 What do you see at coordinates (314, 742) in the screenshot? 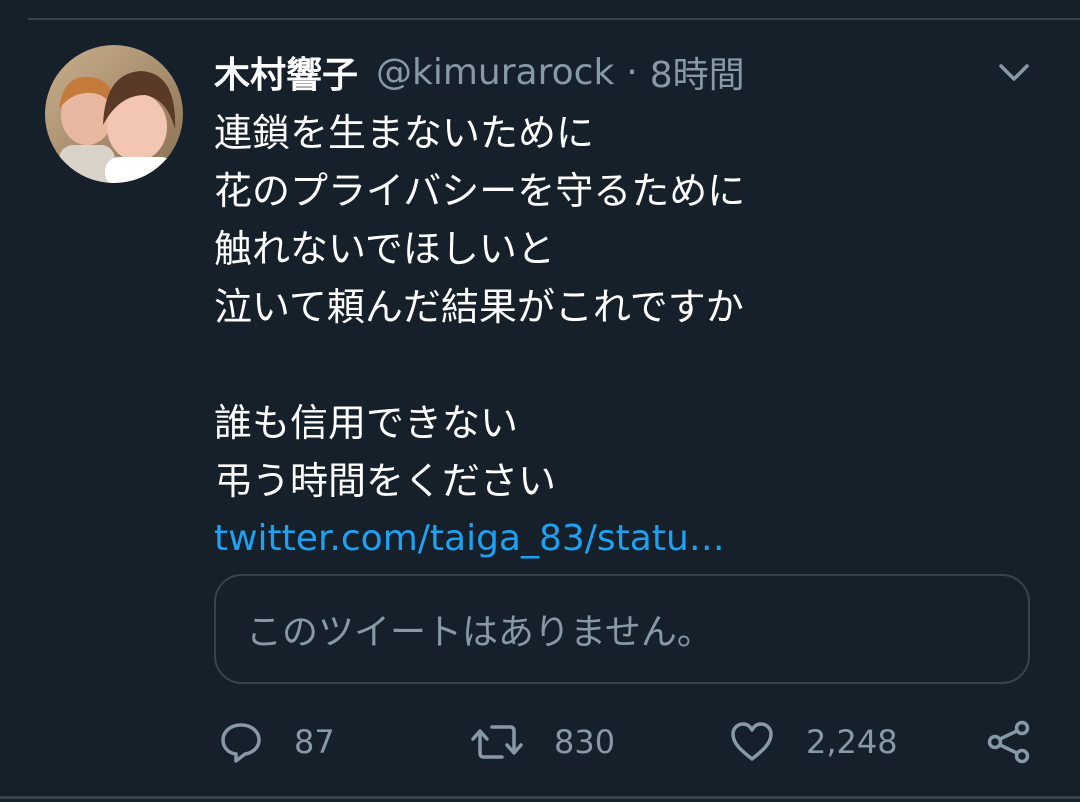
I see `reply-count: 87` at bounding box center [314, 742].